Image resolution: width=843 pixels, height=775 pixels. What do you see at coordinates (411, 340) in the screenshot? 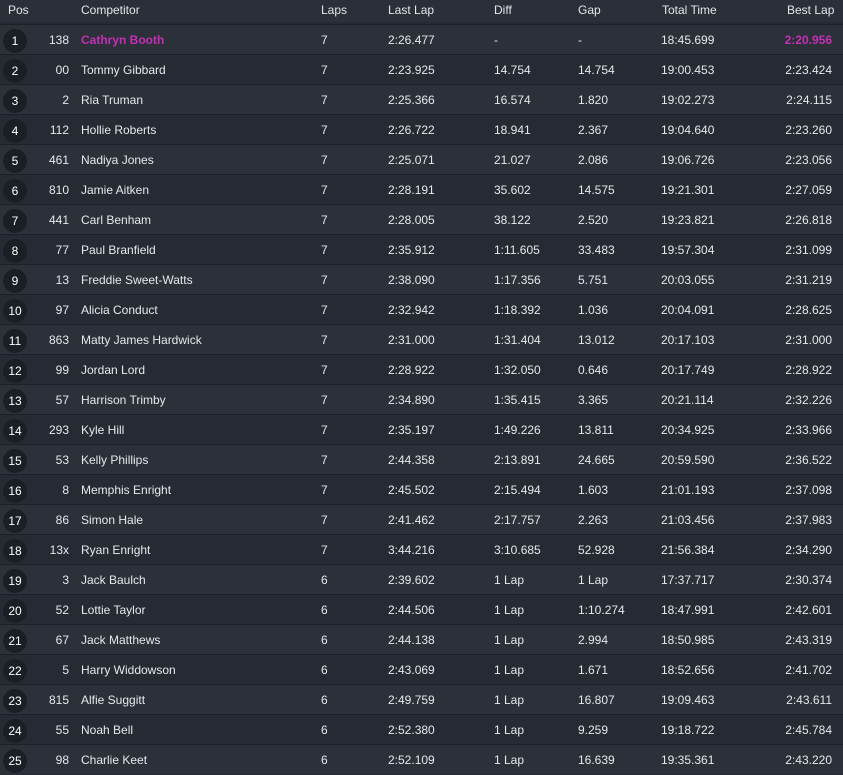
I see `last-lap-value: 2:31.000` at bounding box center [411, 340].